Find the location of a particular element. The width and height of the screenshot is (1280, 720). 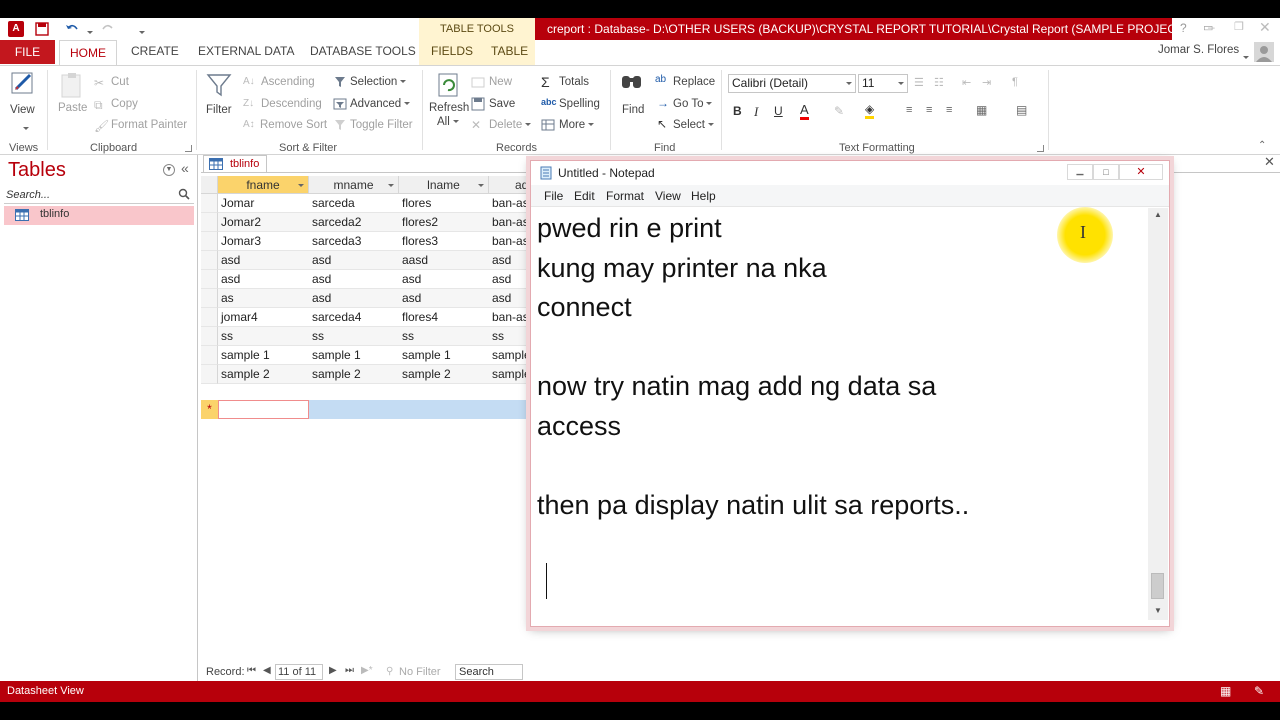

tab-table: TABLE is located at coordinates (509, 51).